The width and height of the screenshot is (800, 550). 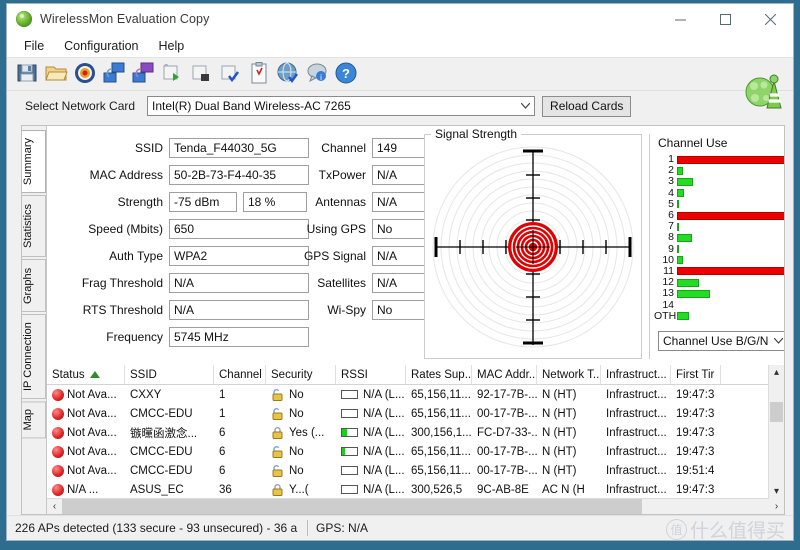 I want to click on globe-check-icon, so click(x=289, y=74).